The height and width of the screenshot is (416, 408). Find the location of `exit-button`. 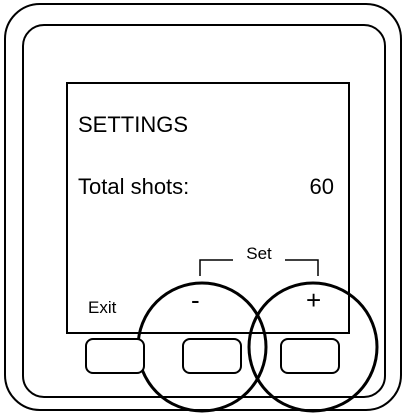

exit-button is located at coordinates (115, 356).